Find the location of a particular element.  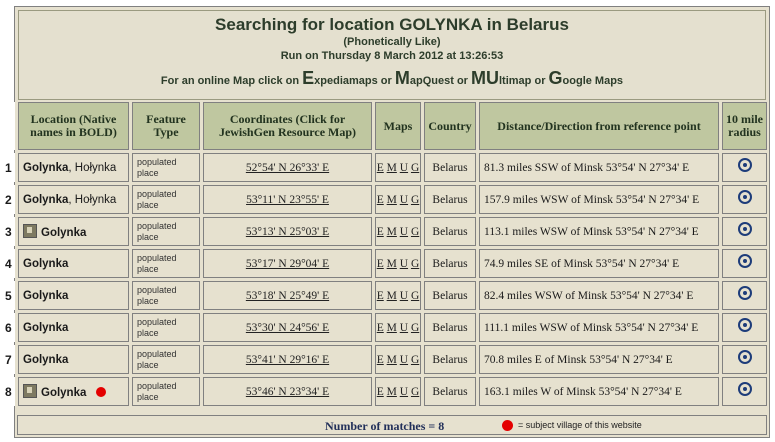

row-number: 6 is located at coordinates (9, 327).